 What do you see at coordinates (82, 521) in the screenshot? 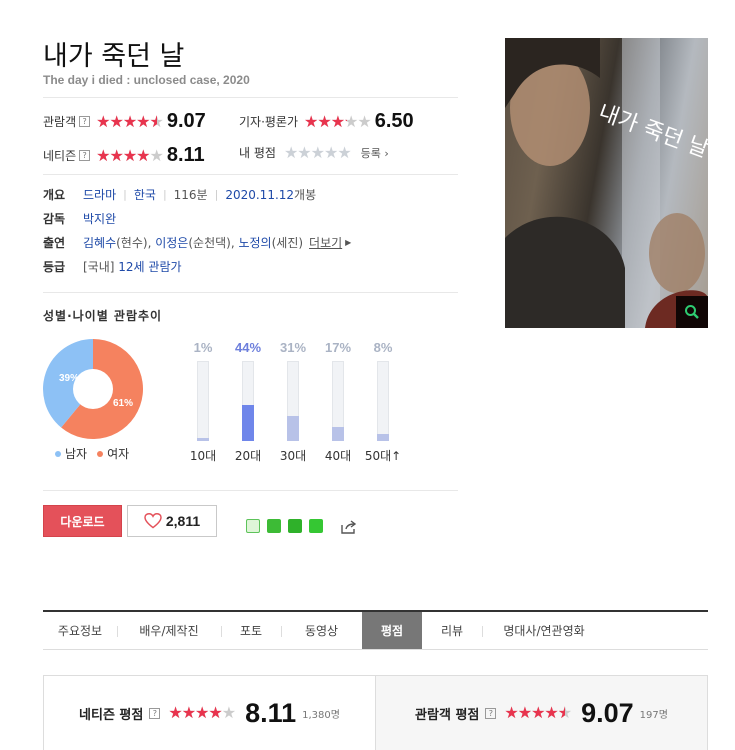
I see `download-button: 다운로드` at bounding box center [82, 521].